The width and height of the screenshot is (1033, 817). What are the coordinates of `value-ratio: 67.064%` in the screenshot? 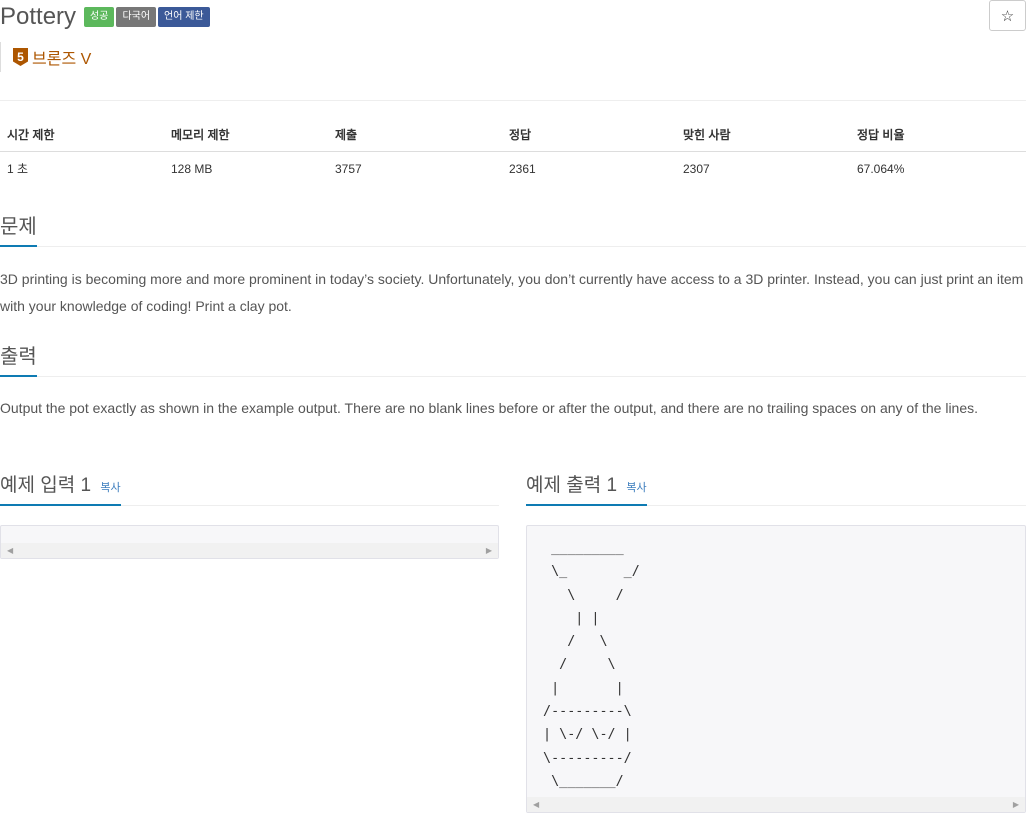 It's located at (881, 168).